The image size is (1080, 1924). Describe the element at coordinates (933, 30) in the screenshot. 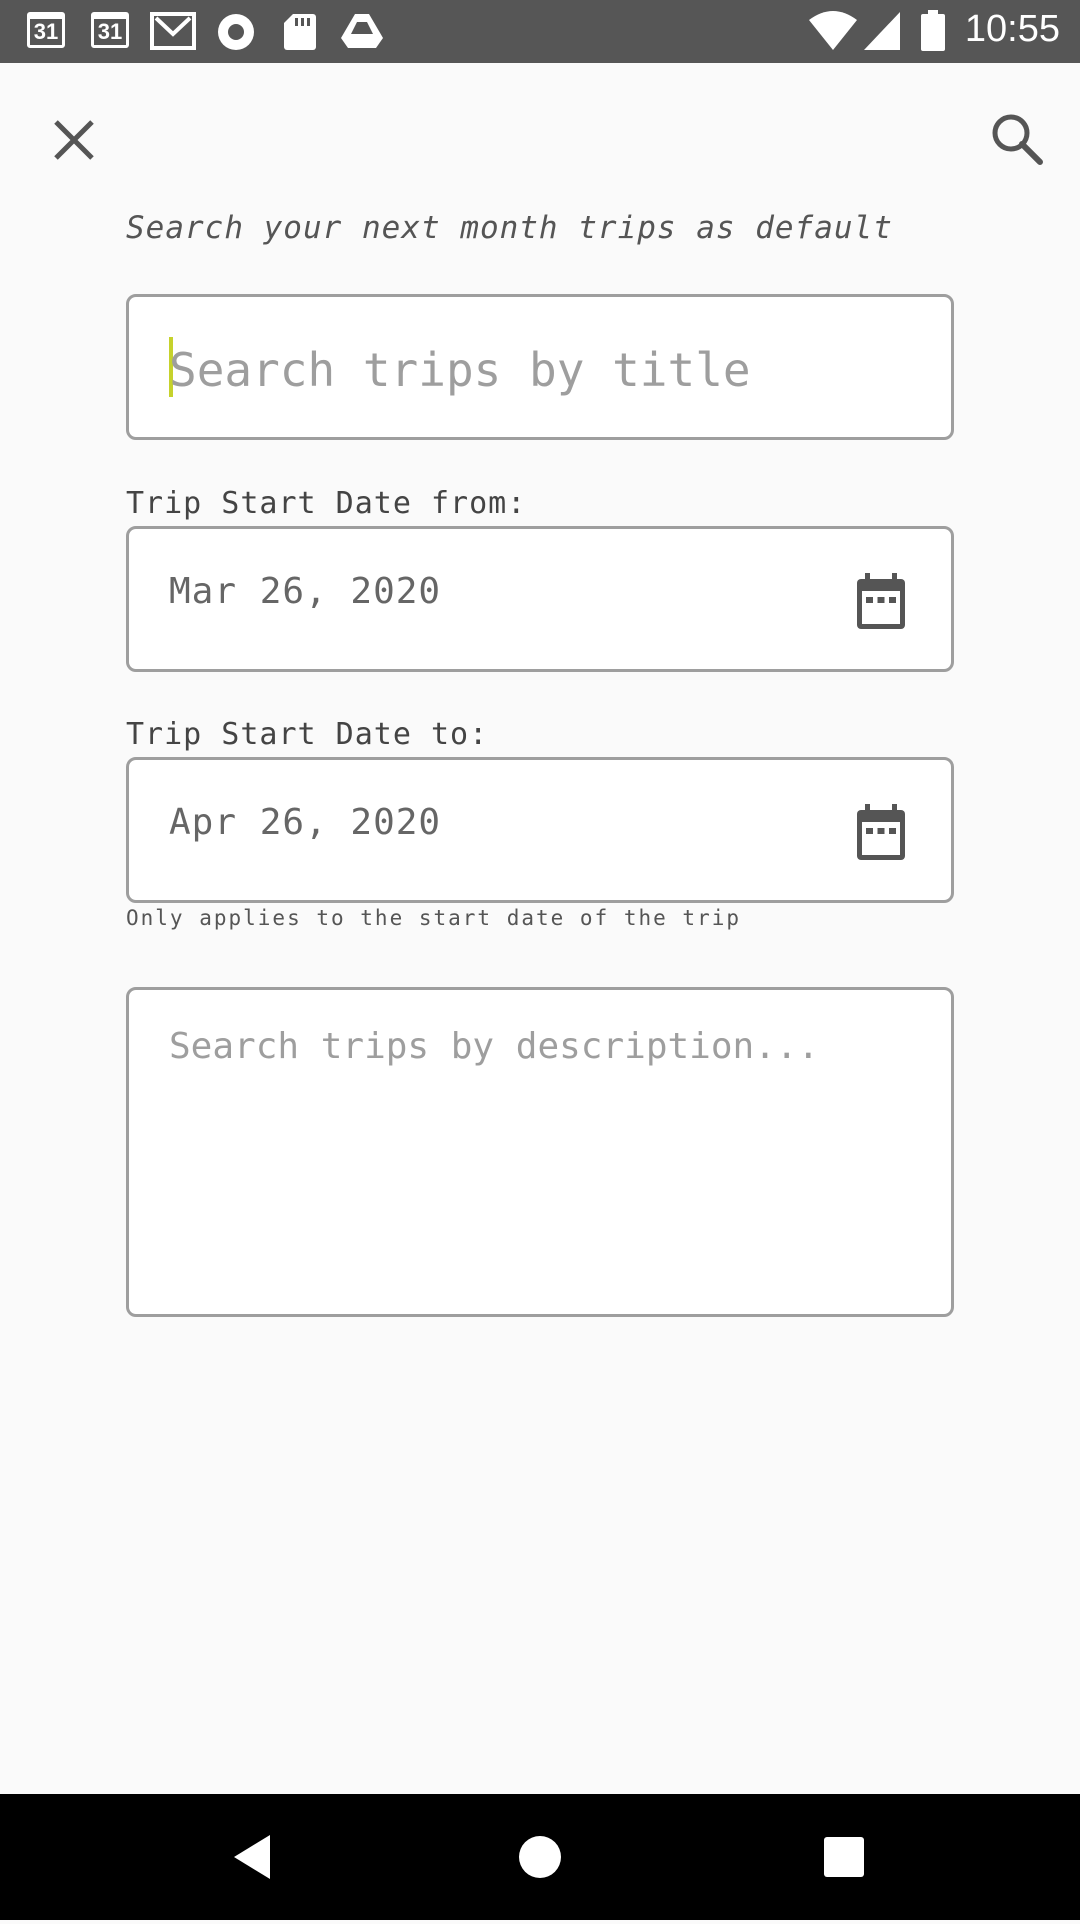

I see `battery-icon` at that location.